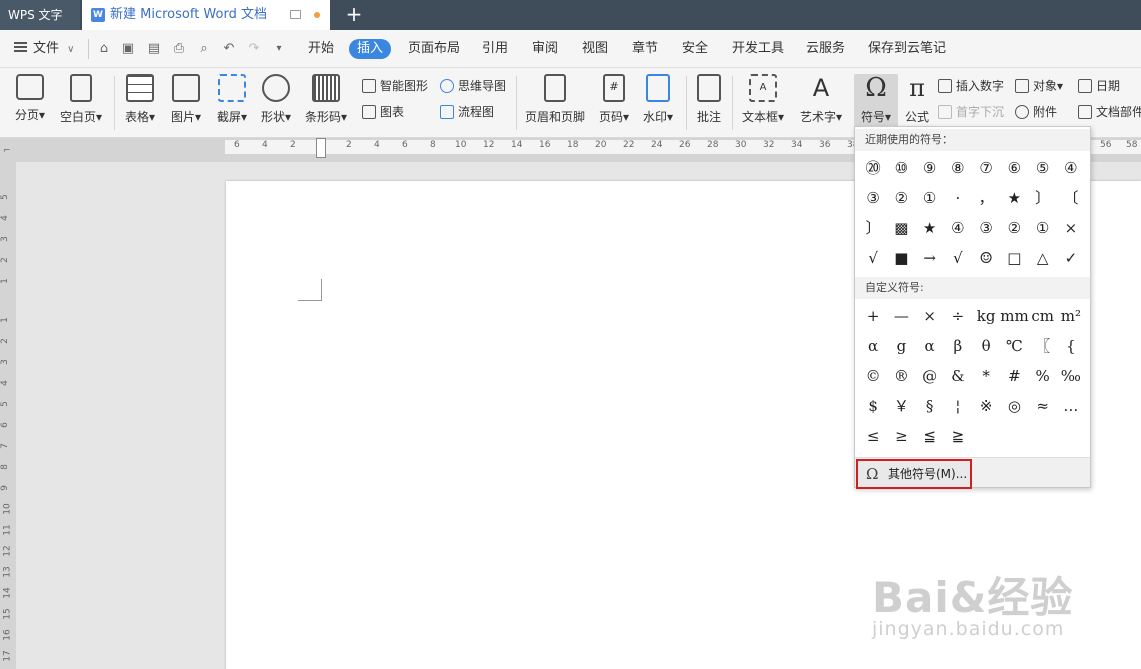 This screenshot has height=669, width=1141. Describe the element at coordinates (873, 376) in the screenshot. I see `custom-symbol: ©` at that location.